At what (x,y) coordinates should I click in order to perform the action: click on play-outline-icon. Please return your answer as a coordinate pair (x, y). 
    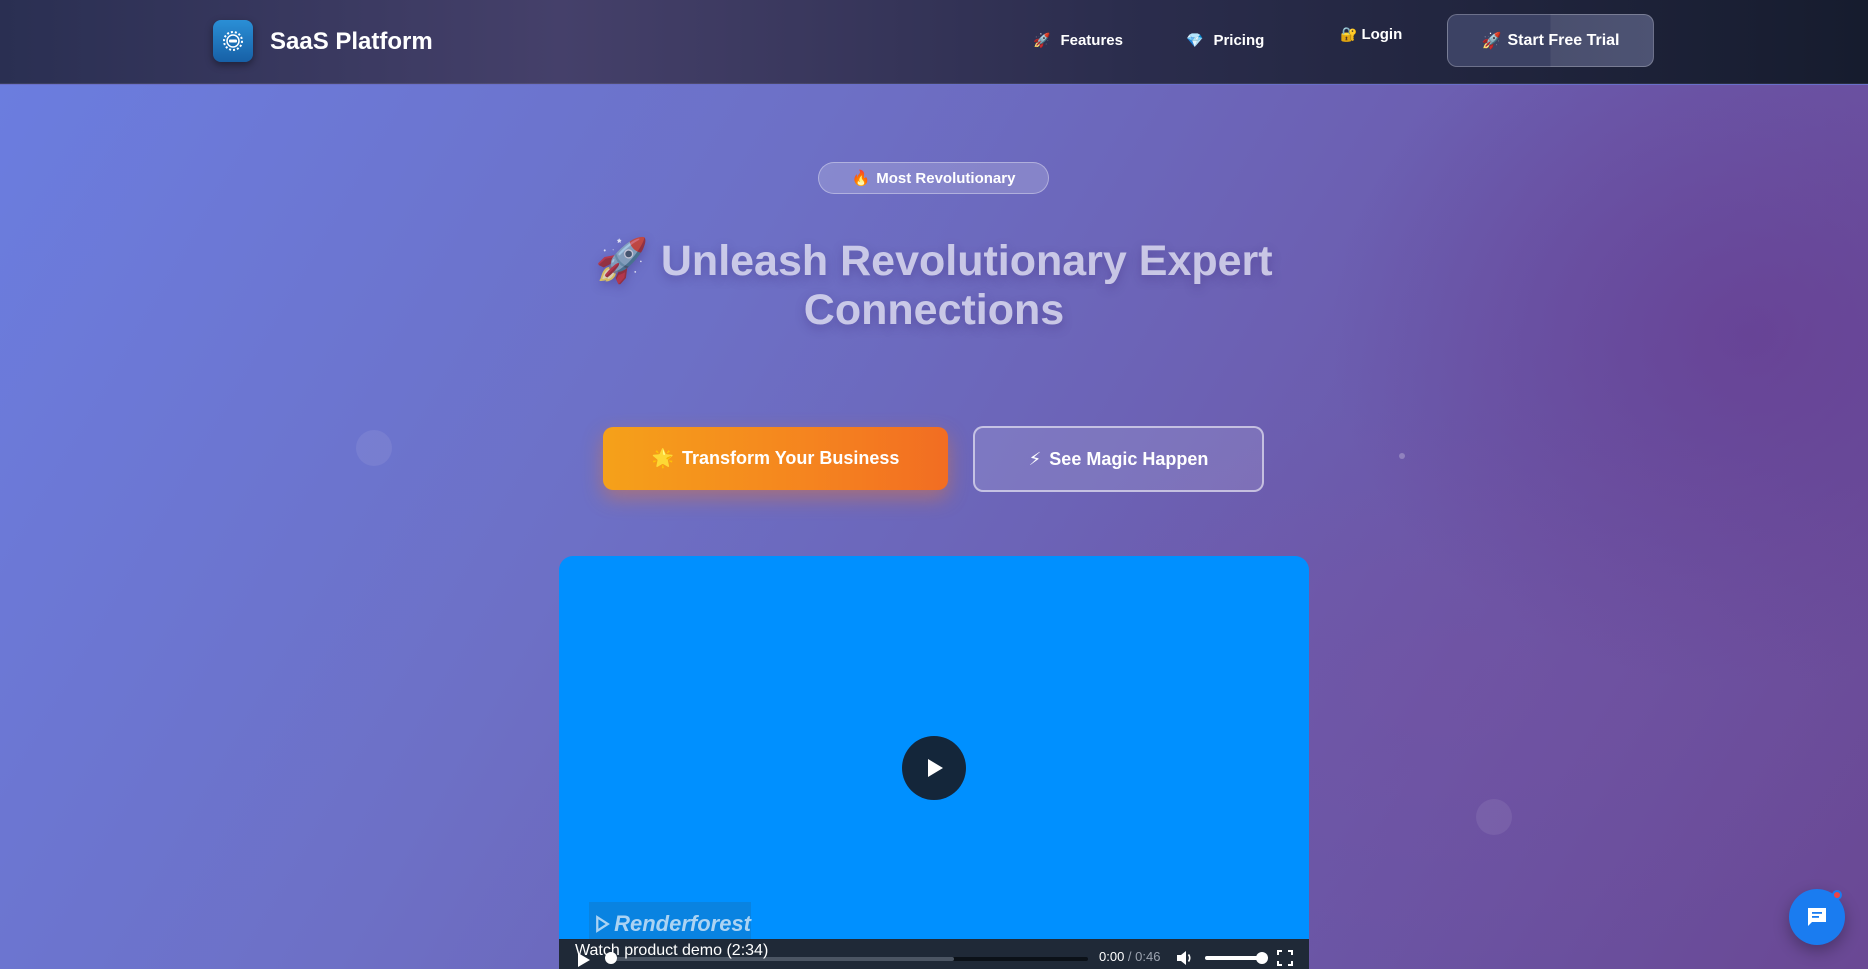
    Looking at the image, I should click on (603, 924).